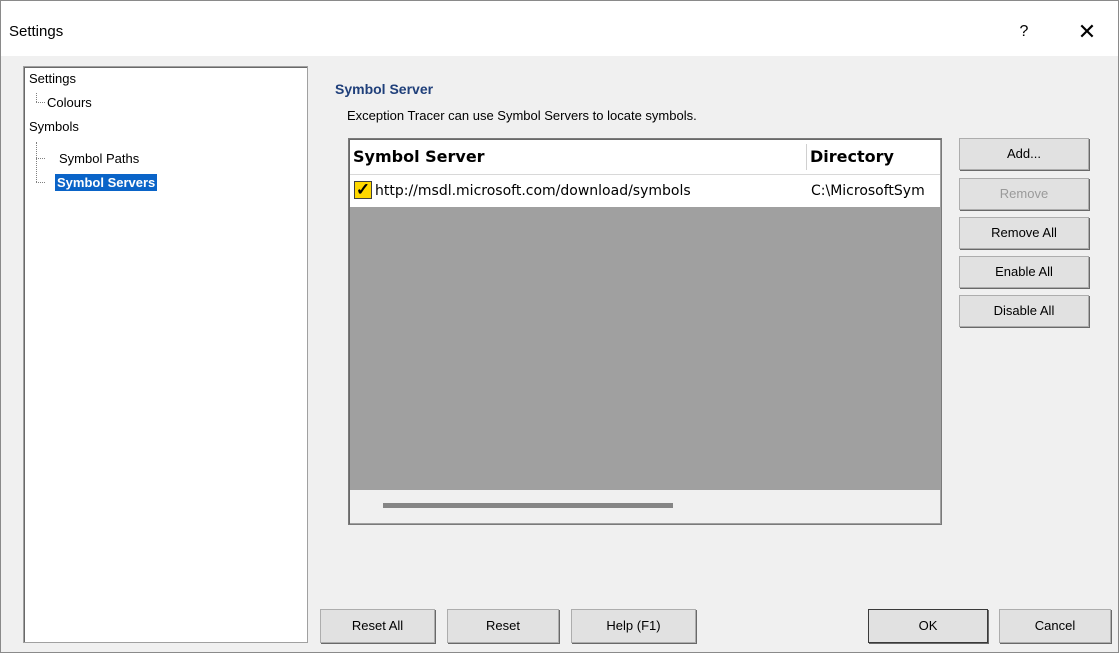  Describe the element at coordinates (578, 157) in the screenshot. I see `column-header-symbol-server: Symbol Server` at that location.